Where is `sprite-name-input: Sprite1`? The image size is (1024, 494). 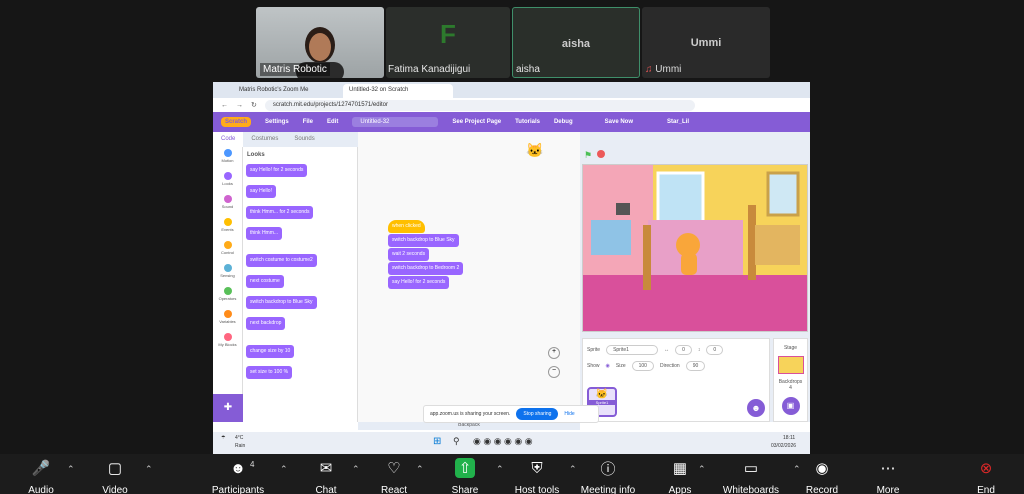 sprite-name-input: Sprite1 is located at coordinates (632, 350).